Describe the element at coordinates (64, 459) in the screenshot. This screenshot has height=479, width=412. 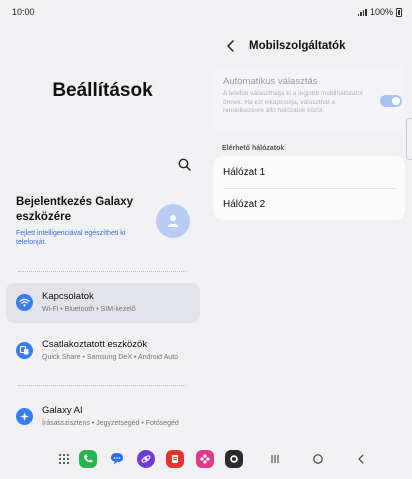
I see `apps-grid-icon` at that location.